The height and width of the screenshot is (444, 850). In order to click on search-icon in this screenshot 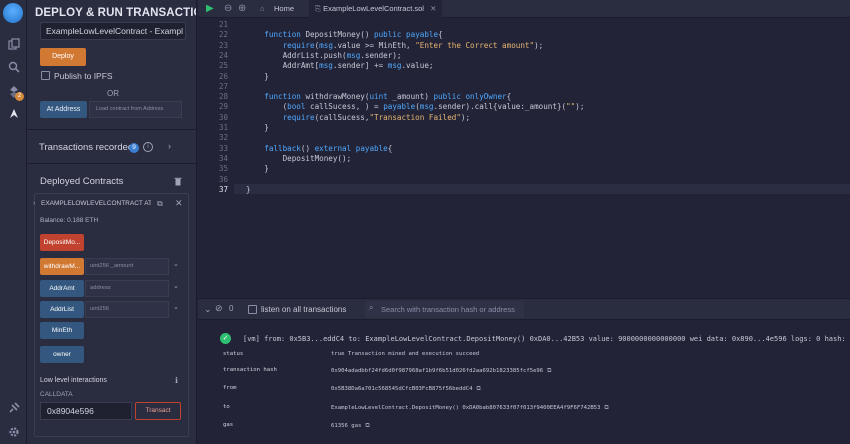, I will do `click(13, 66)`.